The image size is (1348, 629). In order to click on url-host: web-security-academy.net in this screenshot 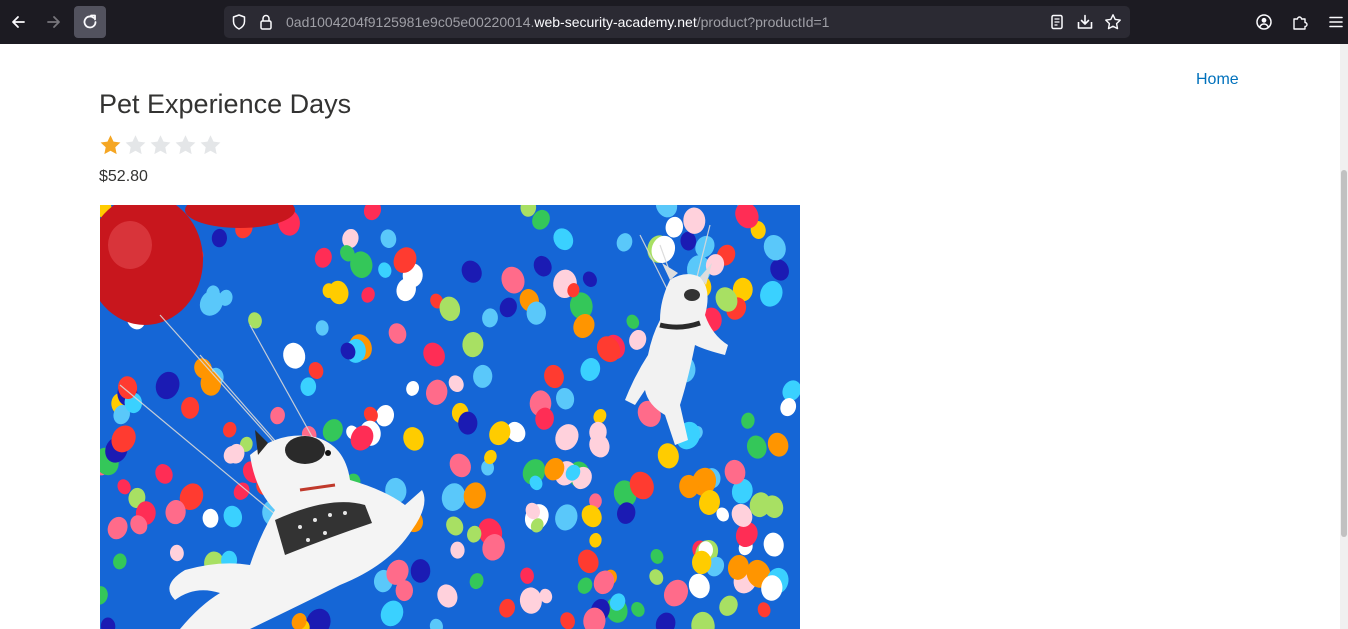, I will do `click(615, 22)`.